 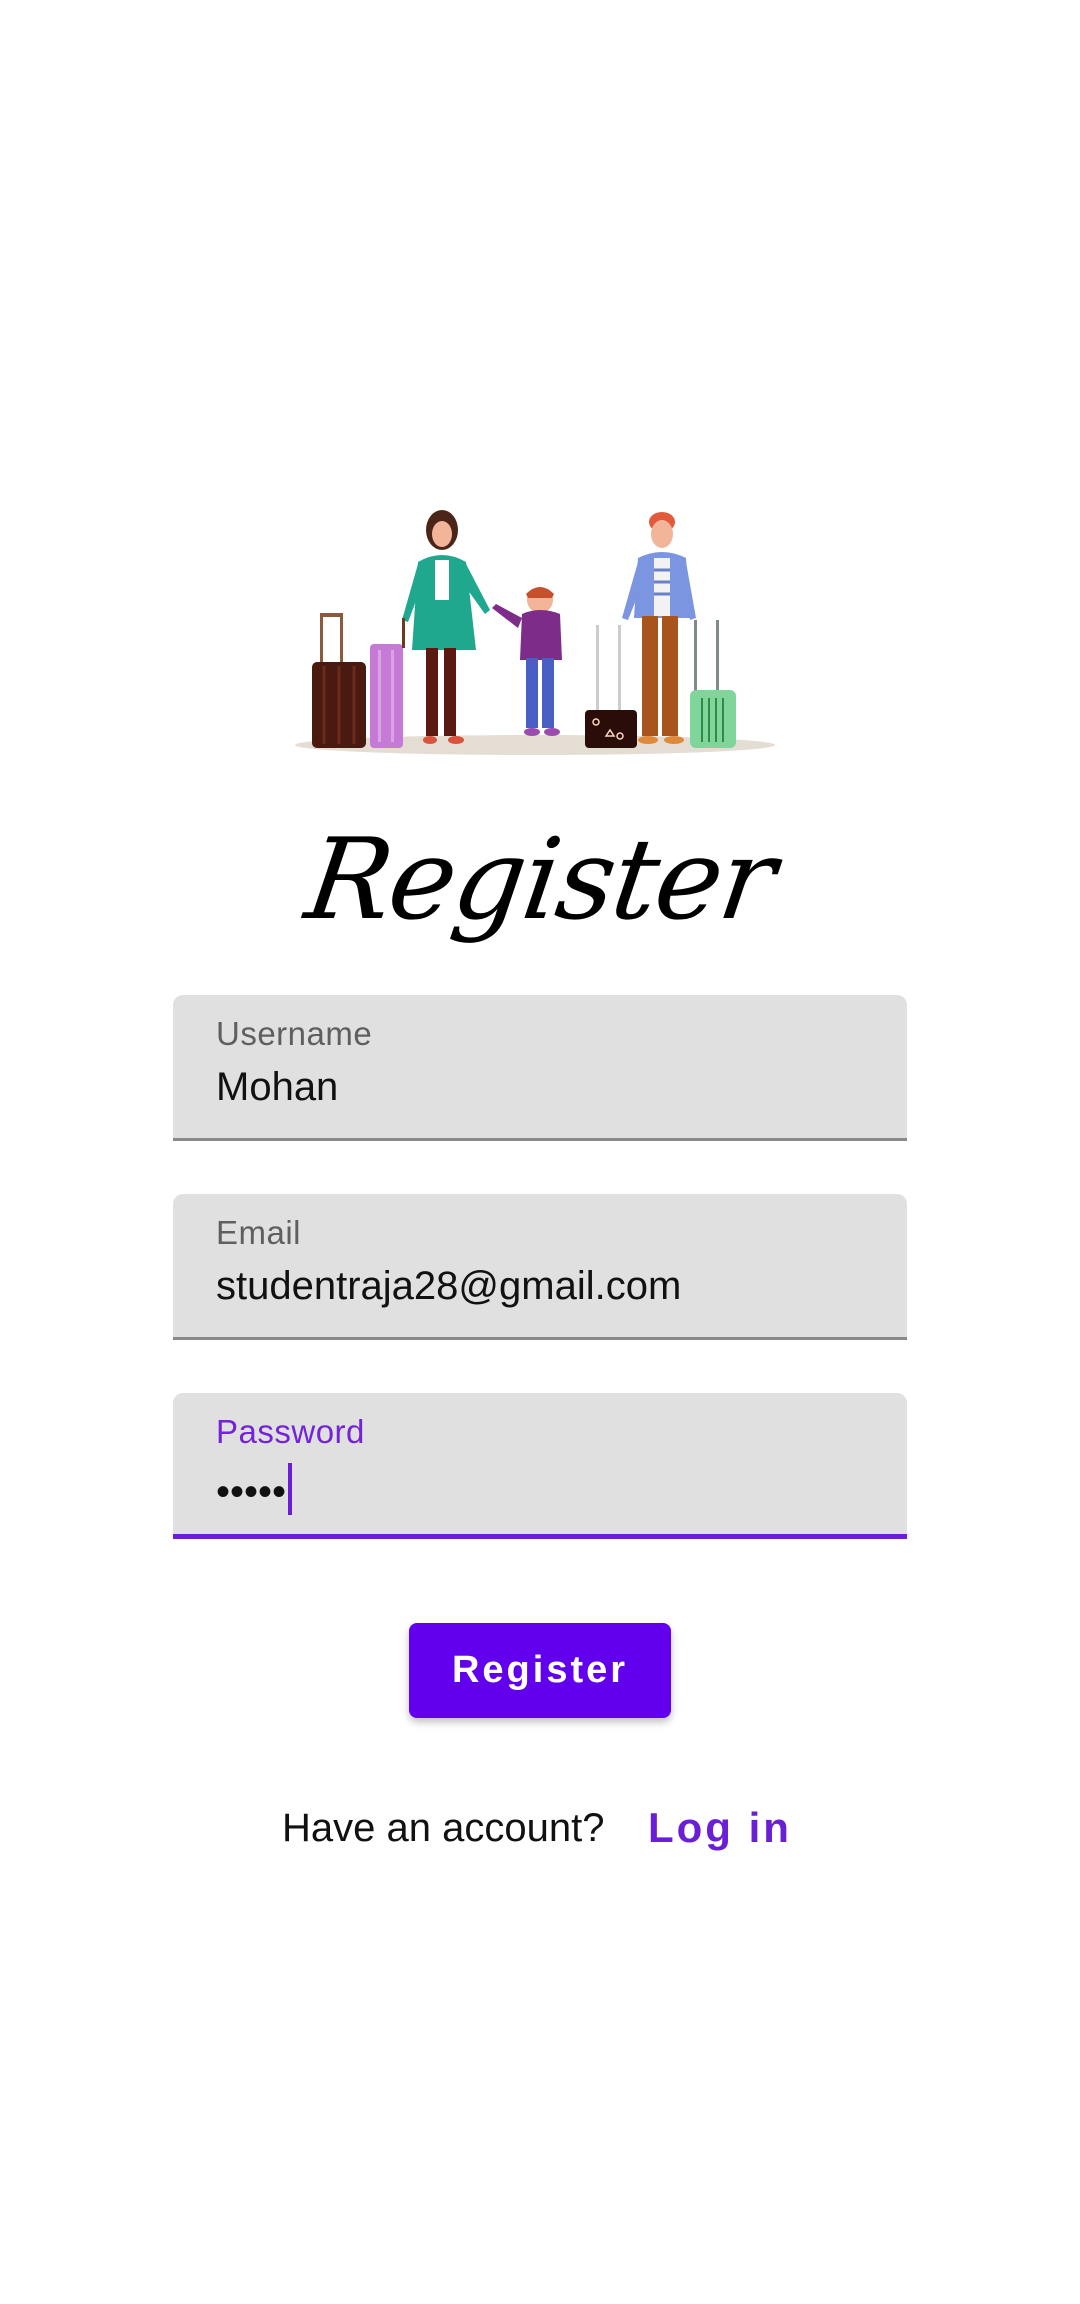 I want to click on username-input: Mohan, so click(x=277, y=1087).